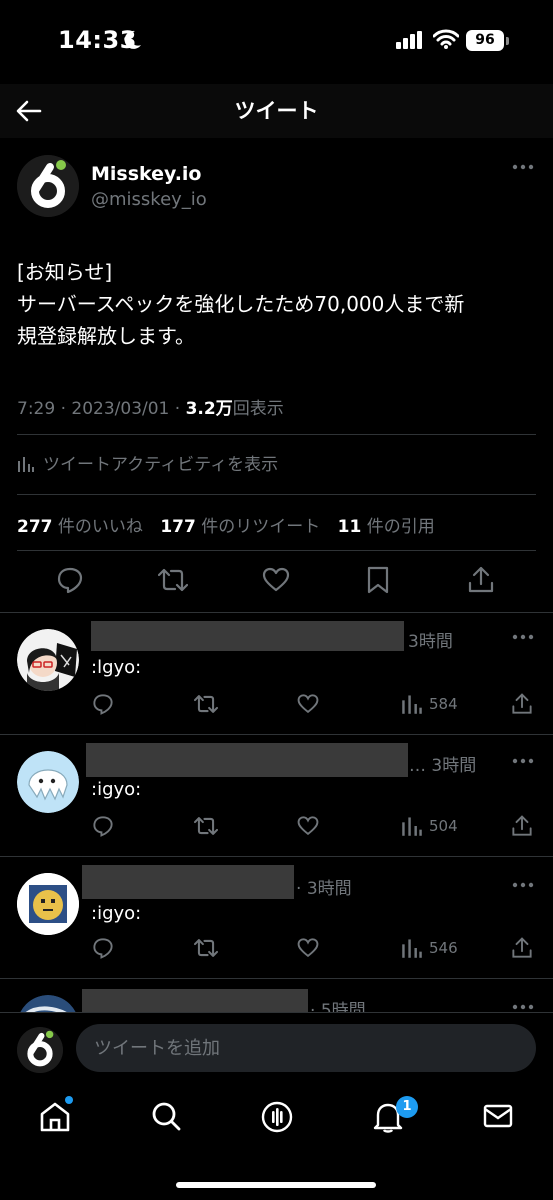  Describe the element at coordinates (69, 1100) in the screenshot. I see `home-unread-dot` at that location.